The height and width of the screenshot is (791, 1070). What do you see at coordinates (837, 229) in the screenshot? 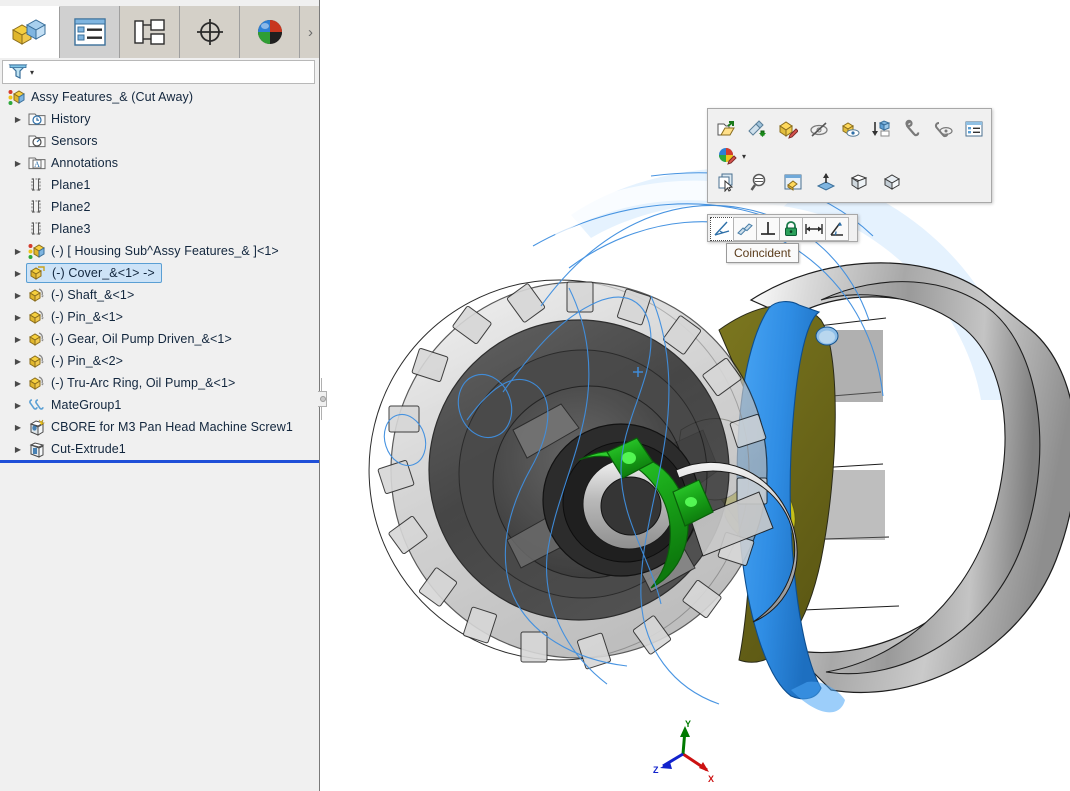
I see `mate-angle-button` at bounding box center [837, 229].